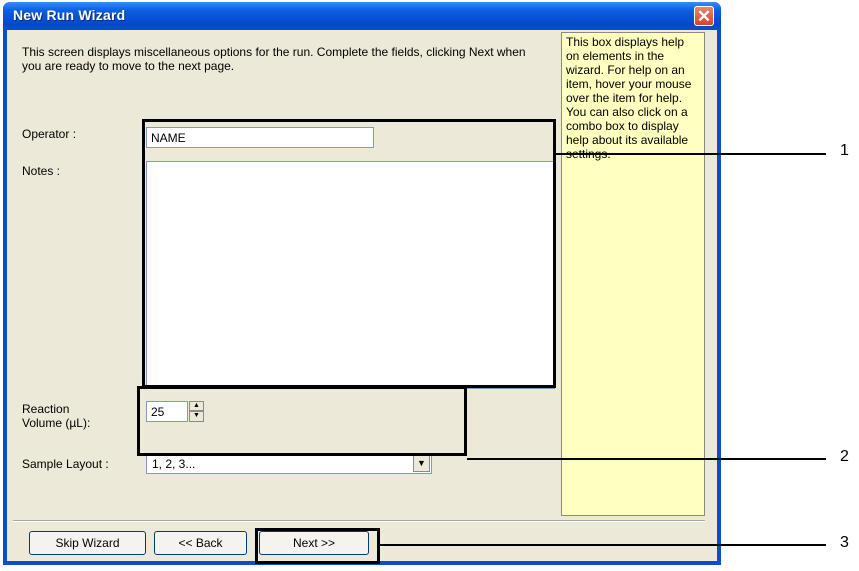 The image size is (859, 571). What do you see at coordinates (200, 543) in the screenshot?
I see `back-button: << Back` at bounding box center [200, 543].